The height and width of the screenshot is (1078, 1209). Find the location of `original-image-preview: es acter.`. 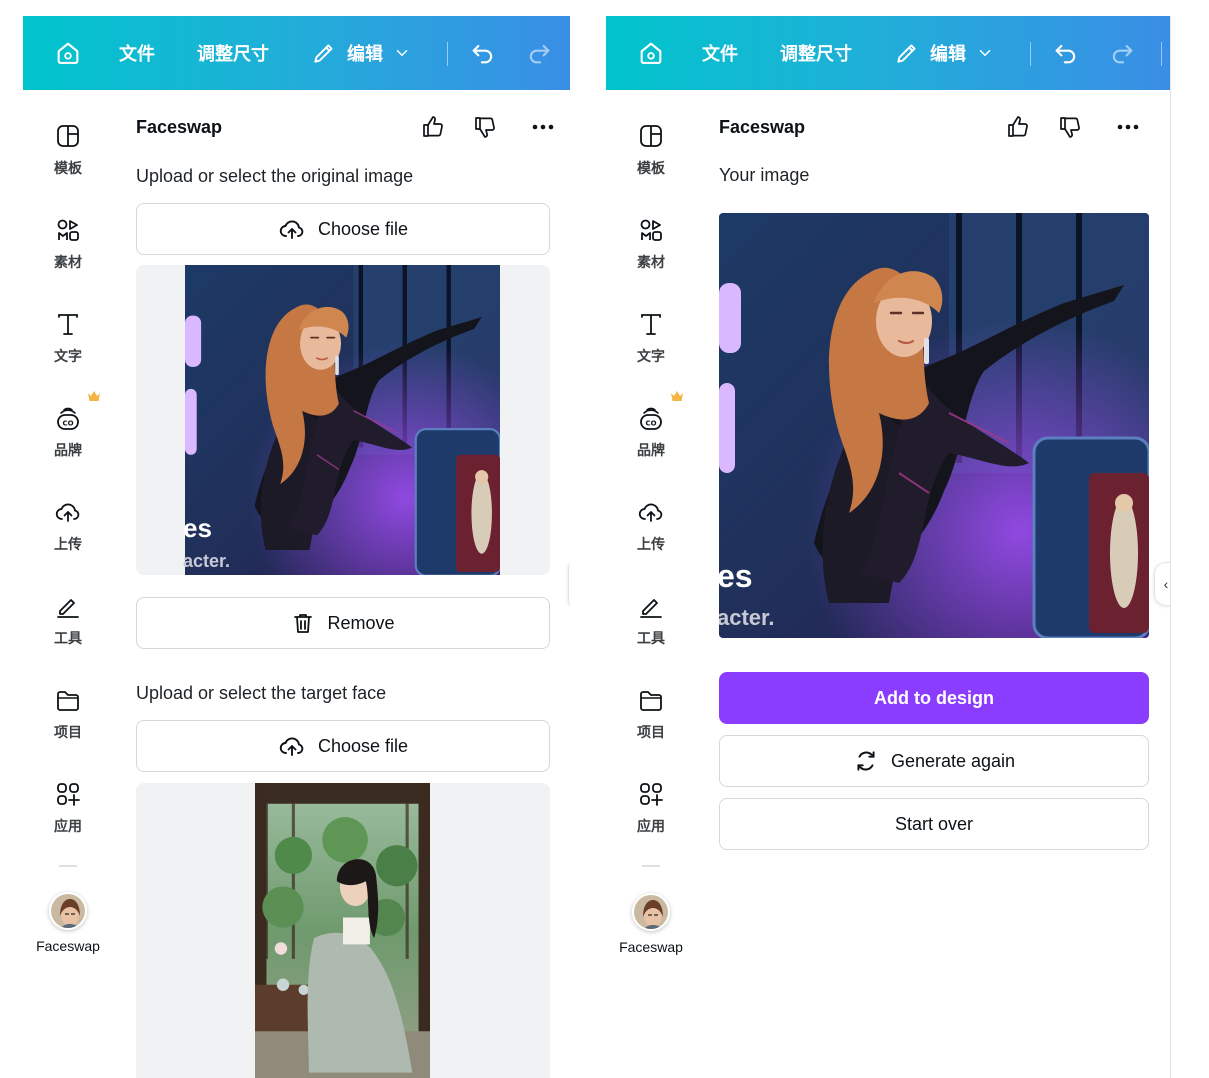

original-image-preview: es acter. is located at coordinates (343, 420).